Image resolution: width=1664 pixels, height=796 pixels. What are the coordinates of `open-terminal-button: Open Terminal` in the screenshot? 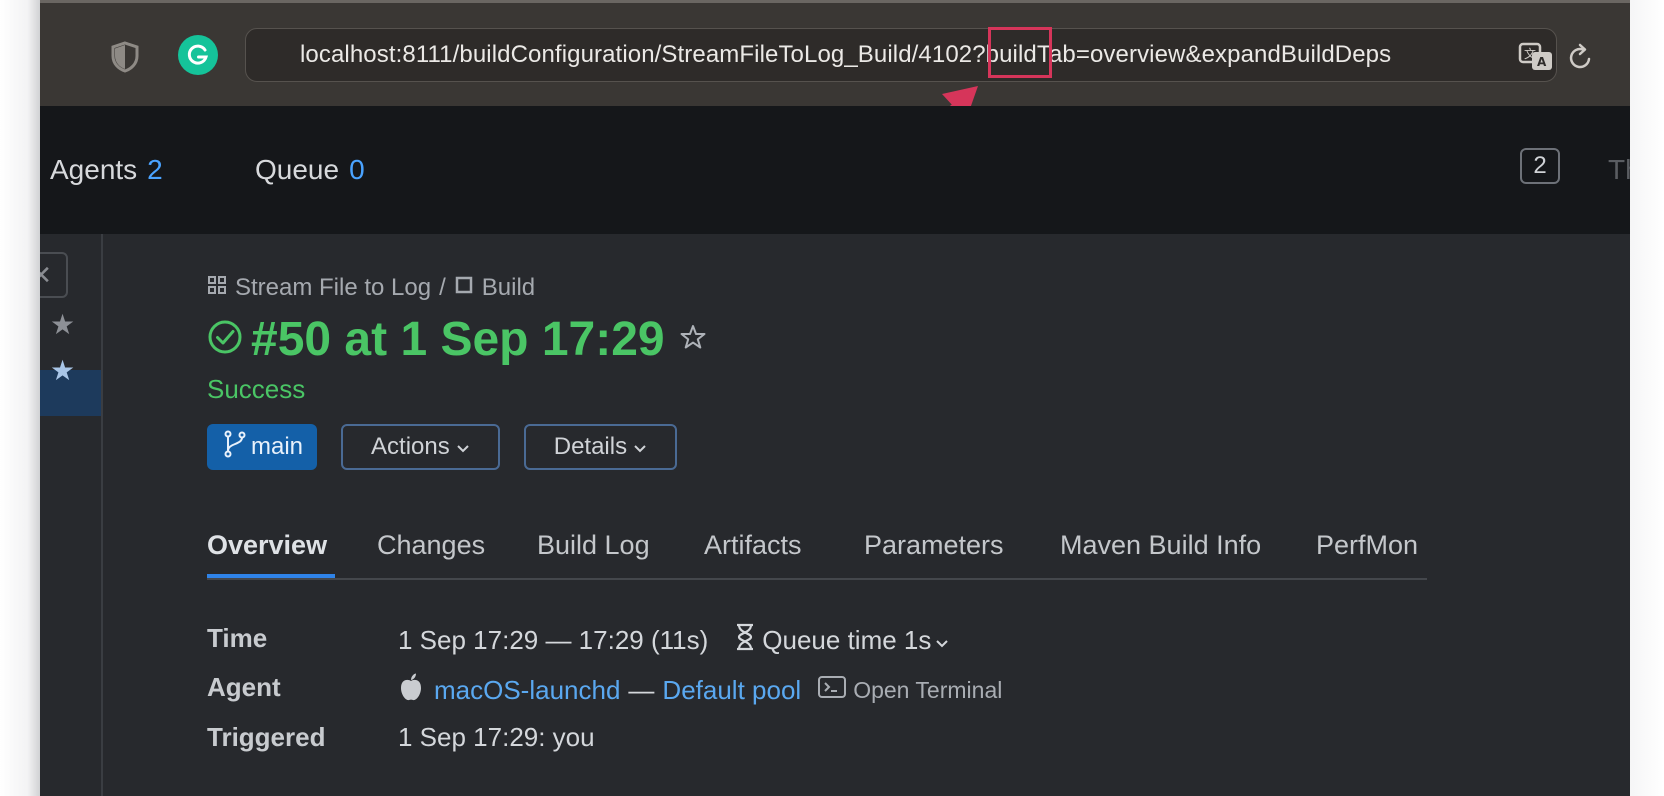 It's located at (909, 690).